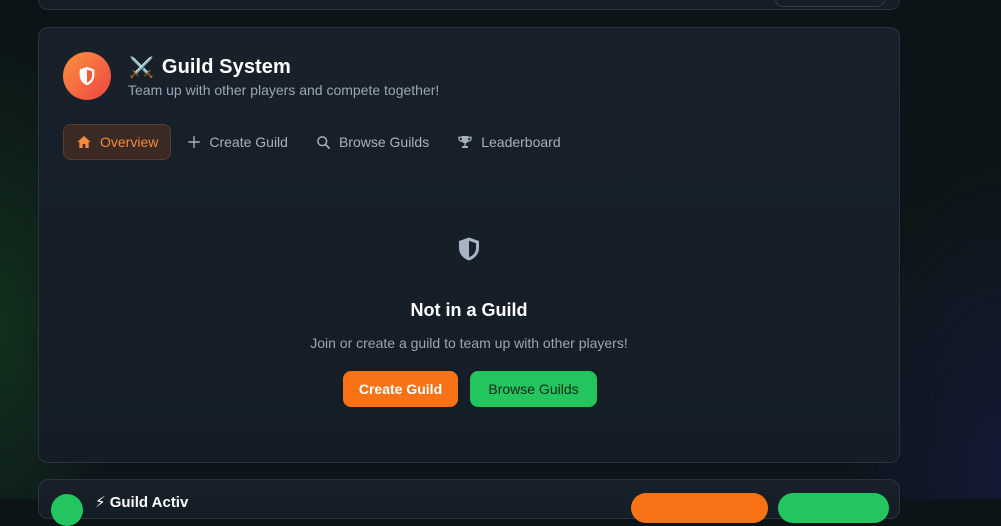 The image size is (1001, 526). Describe the element at coordinates (226, 67) in the screenshot. I see `page-title: Guild System` at that location.